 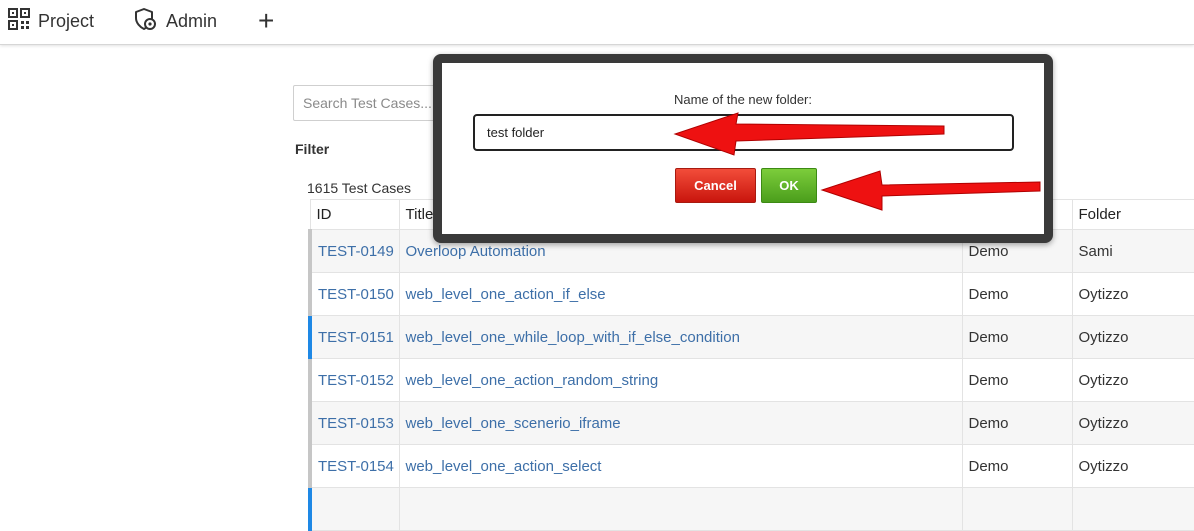 I want to click on shield-gear-icon, so click(x=146, y=21).